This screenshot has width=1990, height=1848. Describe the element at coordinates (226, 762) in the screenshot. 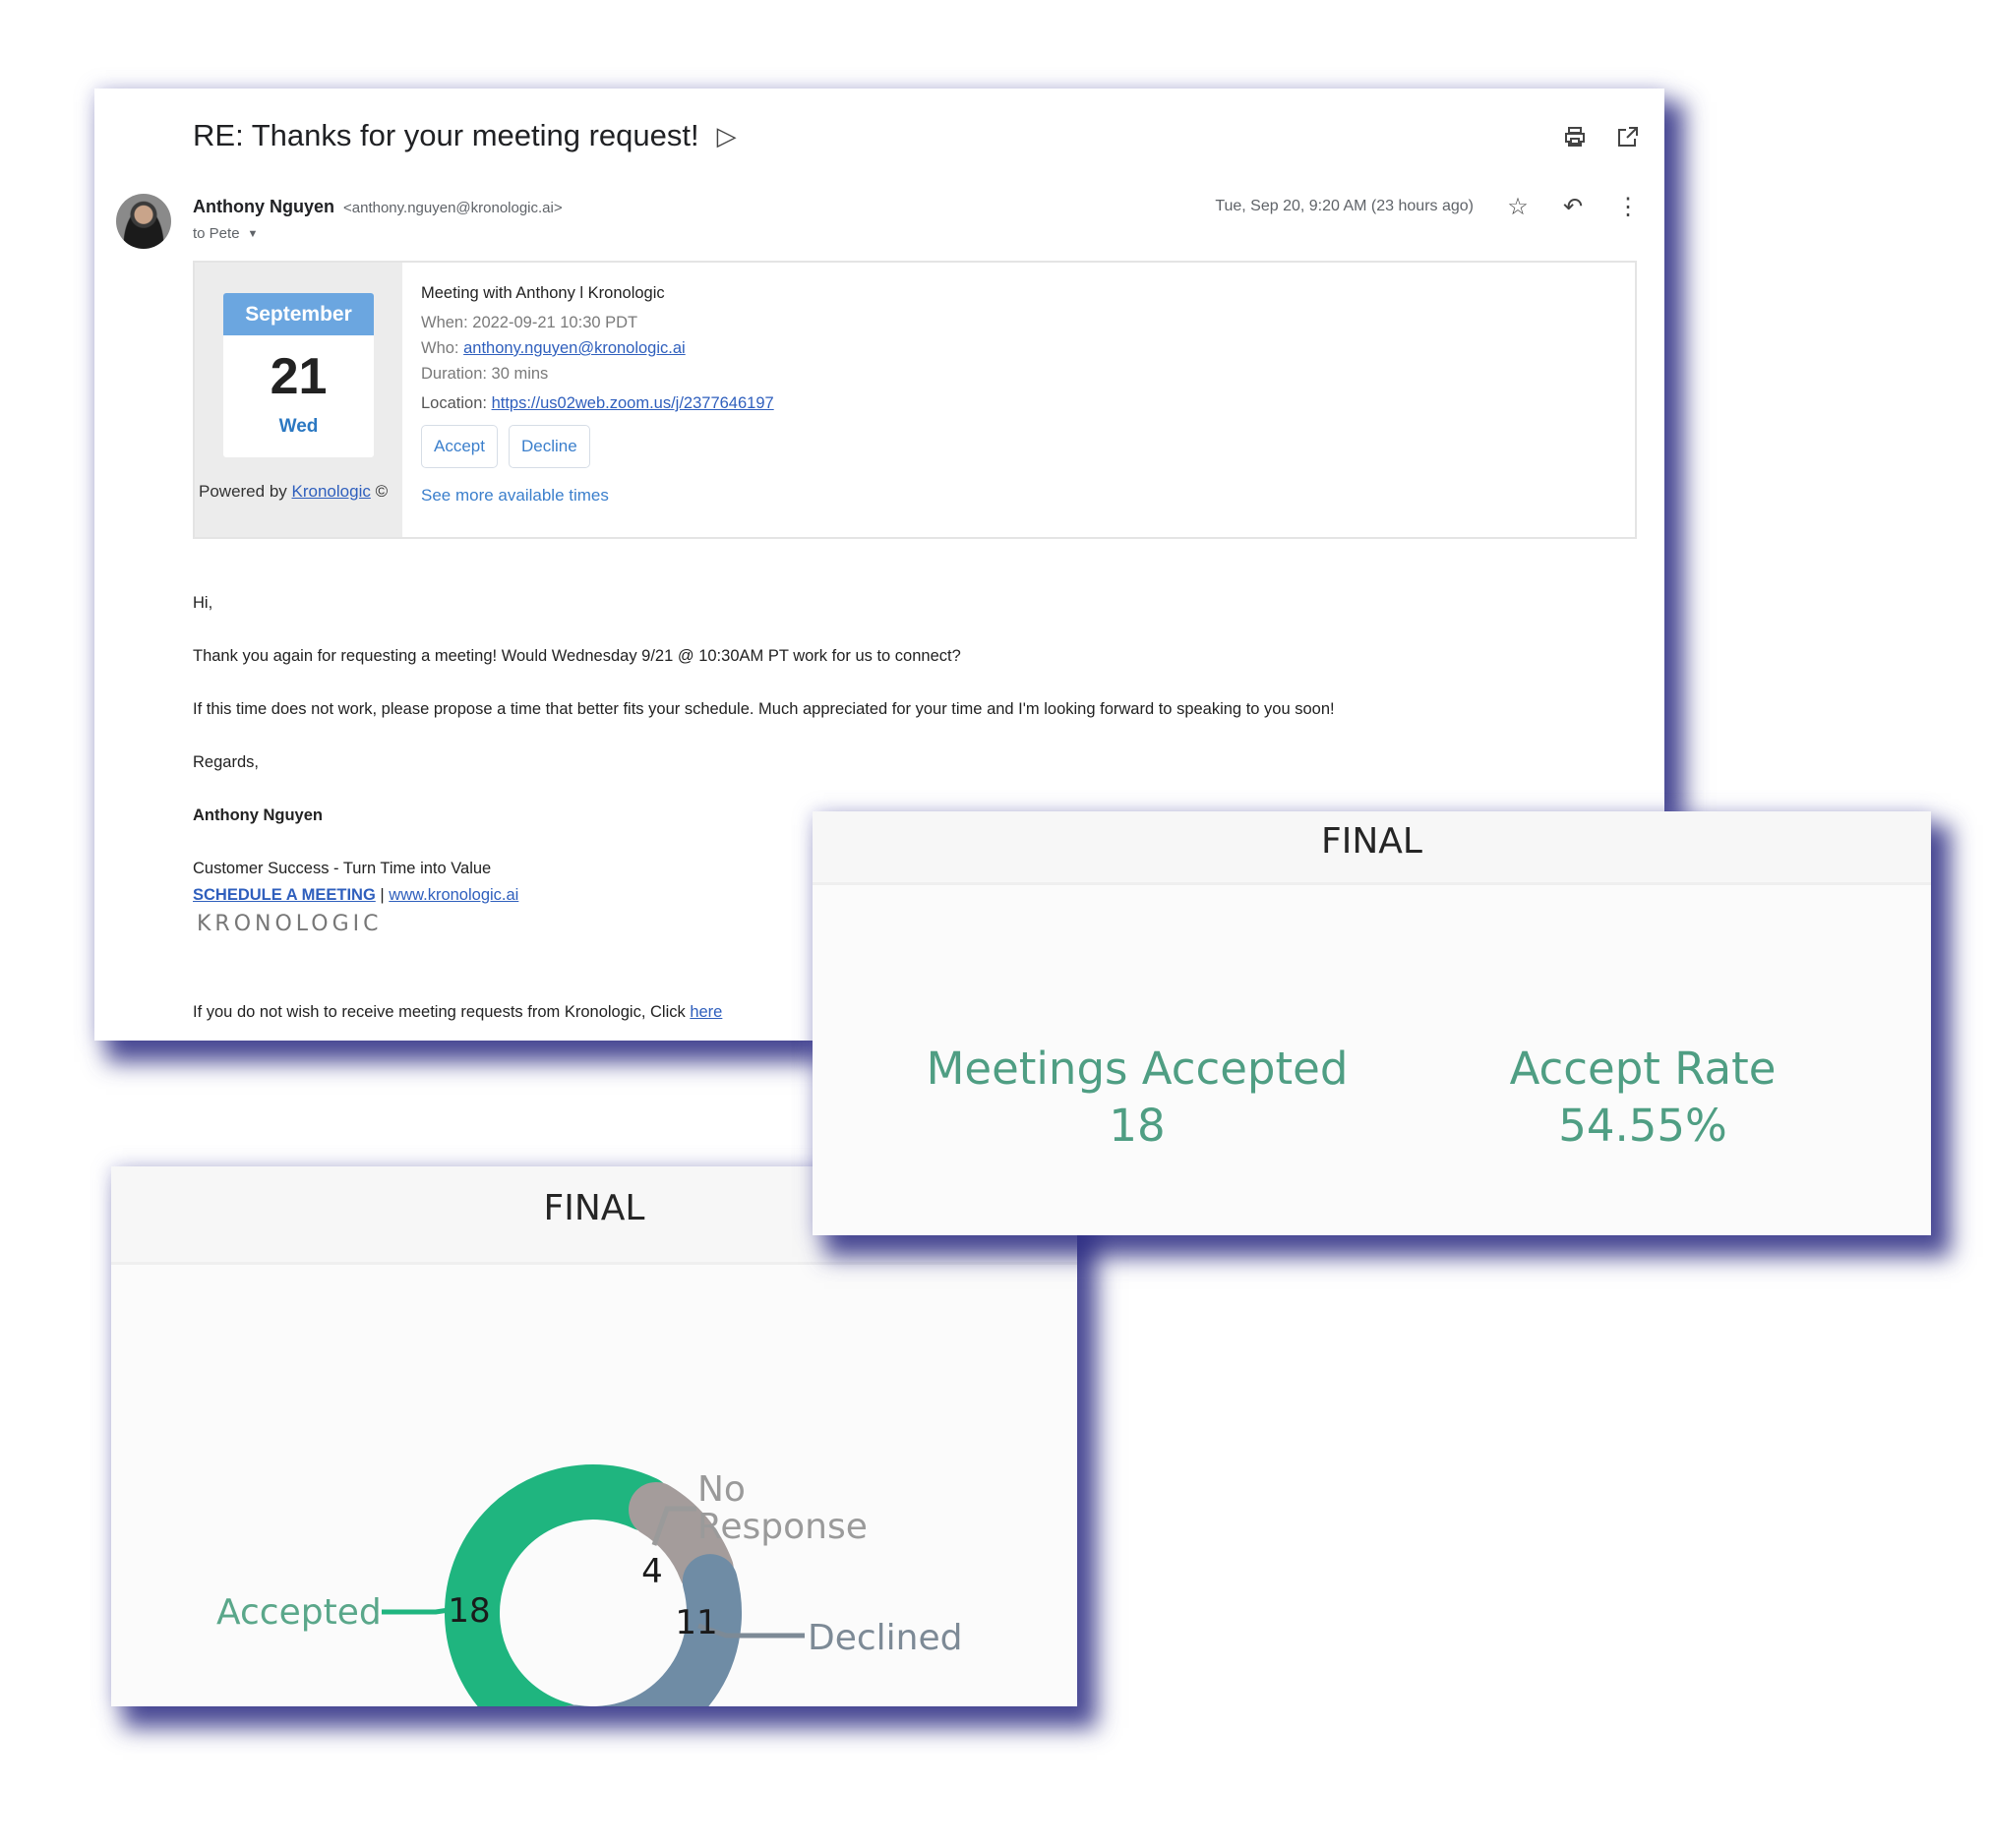

I see `email-closing: Regards,` at that location.